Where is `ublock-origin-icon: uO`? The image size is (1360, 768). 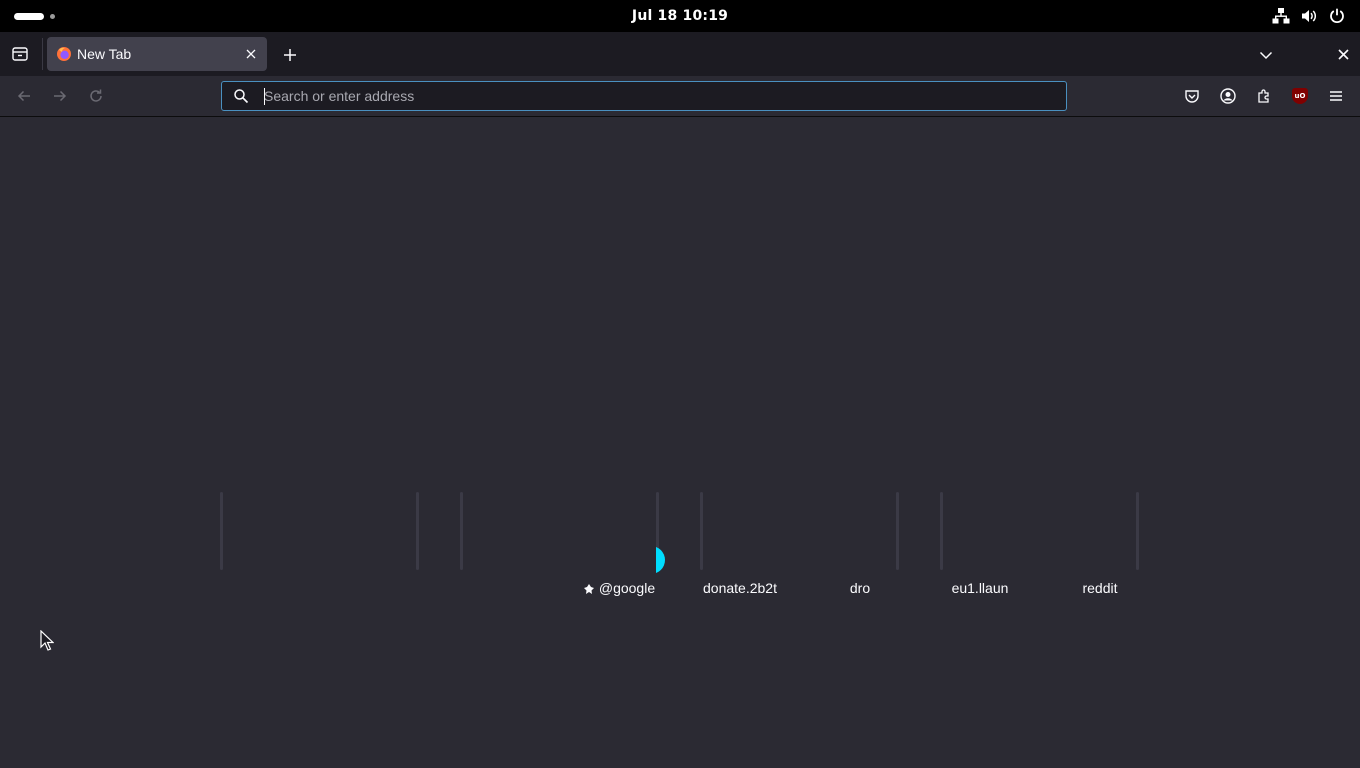
ublock-origin-icon: uO is located at coordinates (1300, 96).